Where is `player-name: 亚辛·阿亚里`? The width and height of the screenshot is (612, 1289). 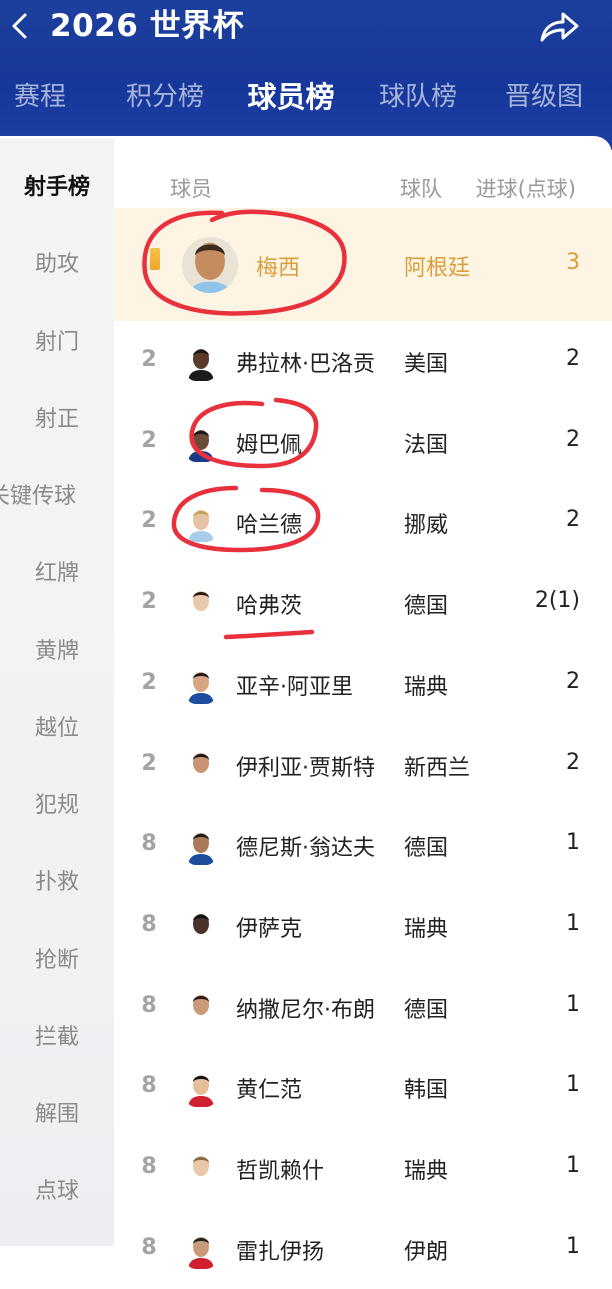 player-name: 亚辛·阿亚里 is located at coordinates (294, 687).